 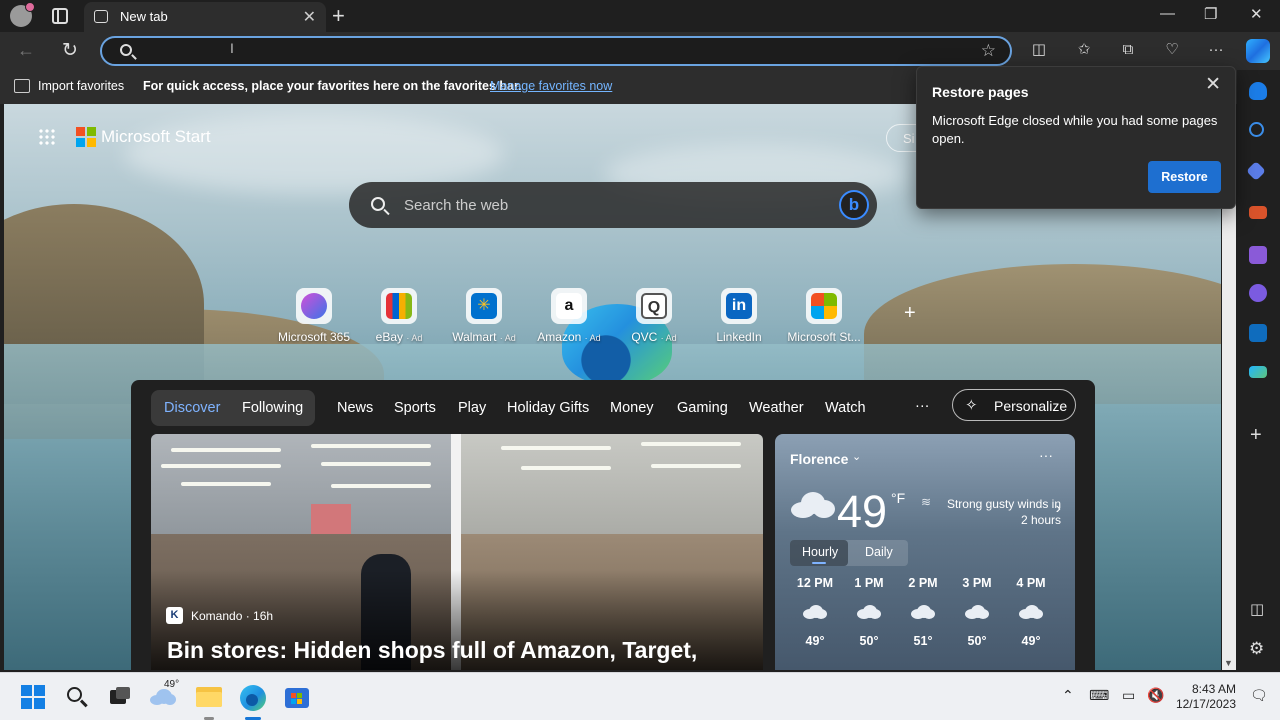 What do you see at coordinates (33, 697) in the screenshot?
I see `start-icon` at bounding box center [33, 697].